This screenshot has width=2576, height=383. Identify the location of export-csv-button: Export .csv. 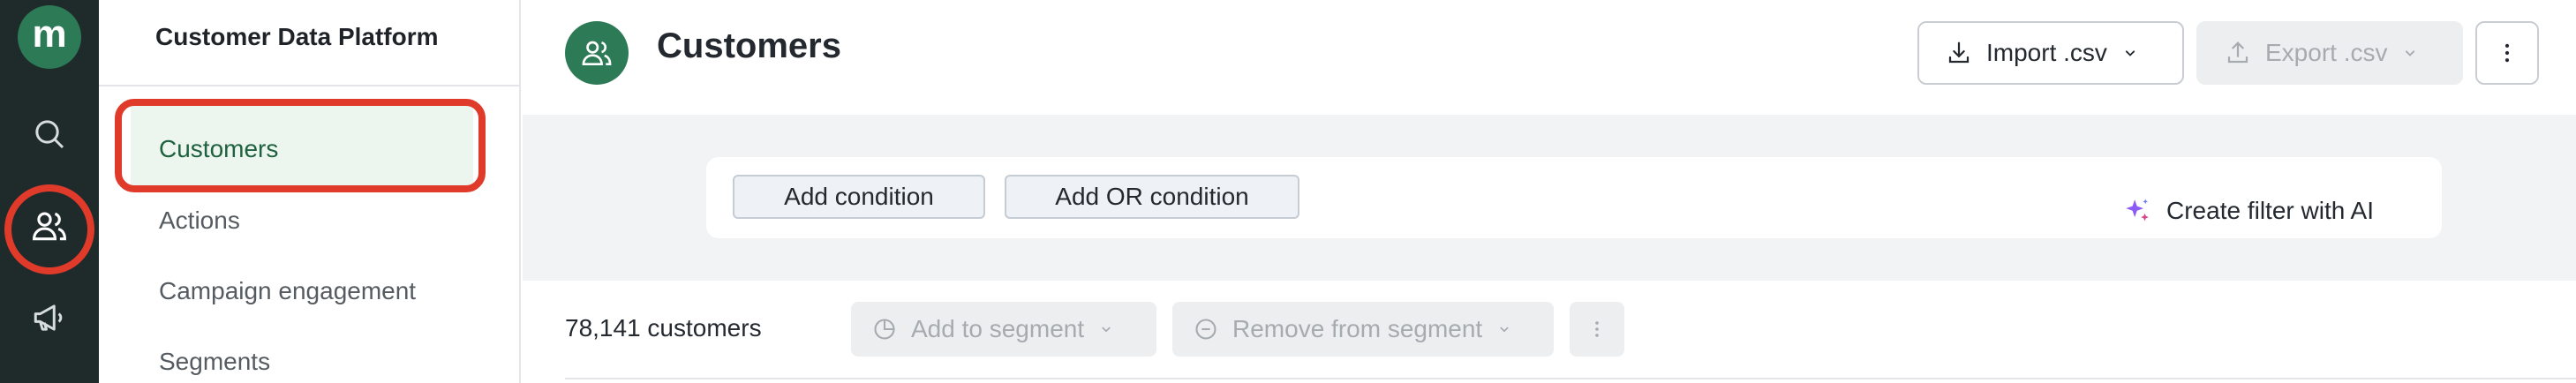
(2330, 53).